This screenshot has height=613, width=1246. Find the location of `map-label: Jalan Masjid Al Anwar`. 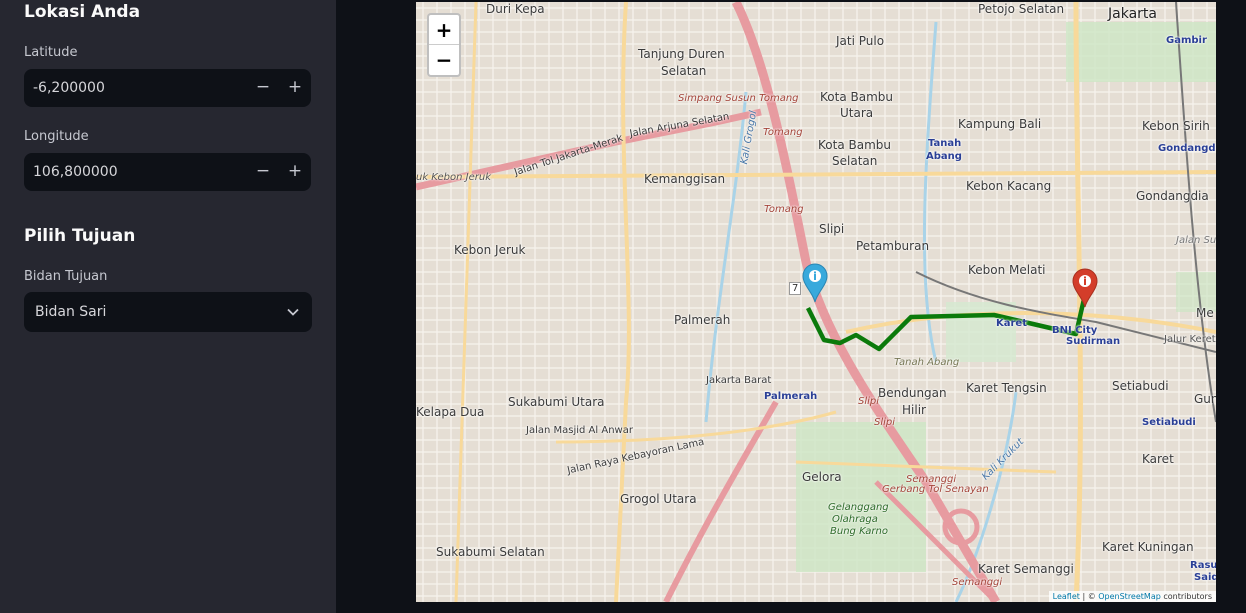

map-label: Jalan Masjid Al Anwar is located at coordinates (579, 430).